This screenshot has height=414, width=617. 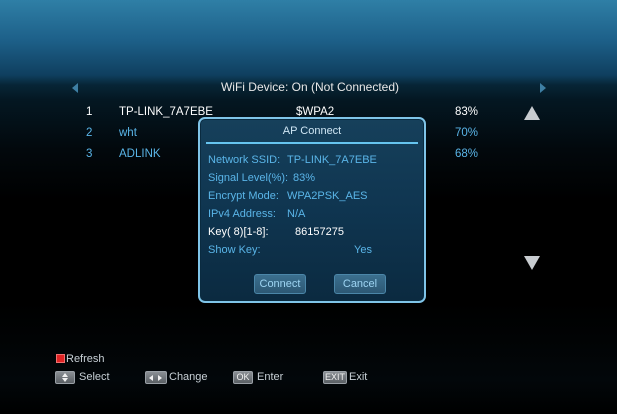 I want to click on row-ssid: TP-LINK_7A7EBE, so click(x=166, y=112).